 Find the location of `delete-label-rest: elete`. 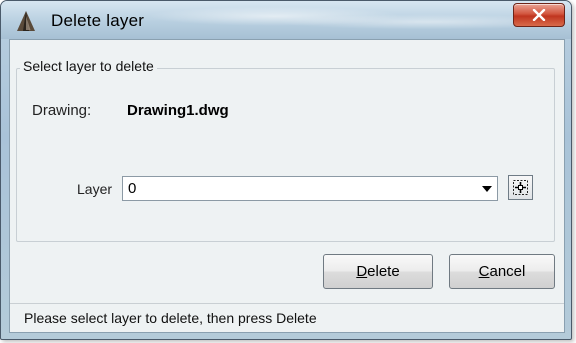

delete-label-rest: elete is located at coordinates (383, 271).